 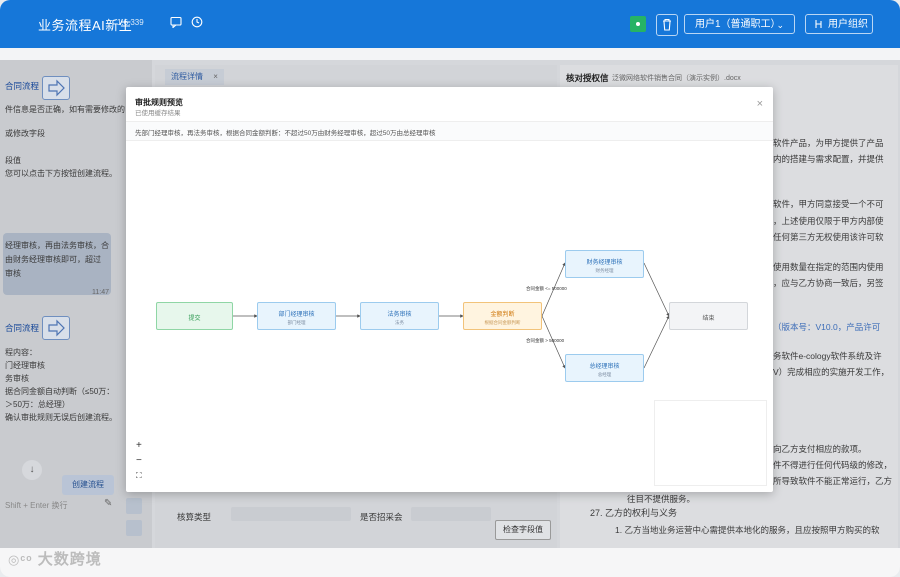 I want to click on input-hint: Shift + Enter 换行, so click(x=36, y=505).